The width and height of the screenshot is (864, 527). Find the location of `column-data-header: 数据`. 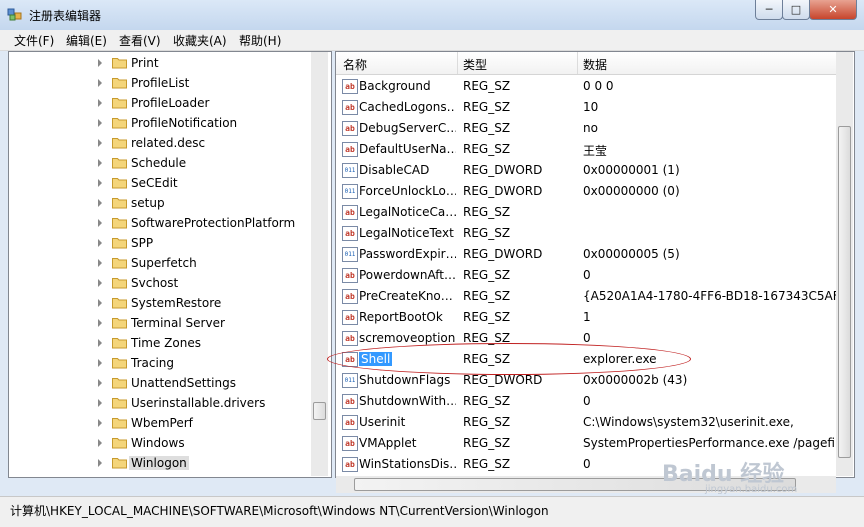

column-data-header: 数据 is located at coordinates (595, 64).